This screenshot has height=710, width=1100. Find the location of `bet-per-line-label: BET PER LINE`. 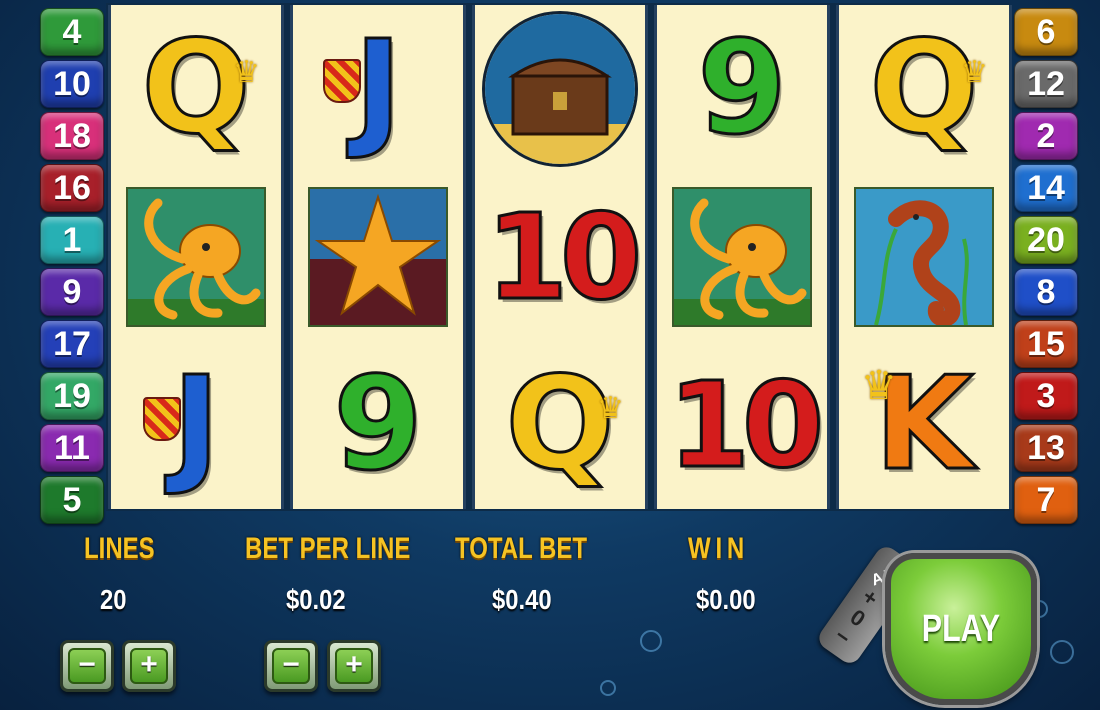

bet-per-line-label: BET PER LINE is located at coordinates (328, 548).